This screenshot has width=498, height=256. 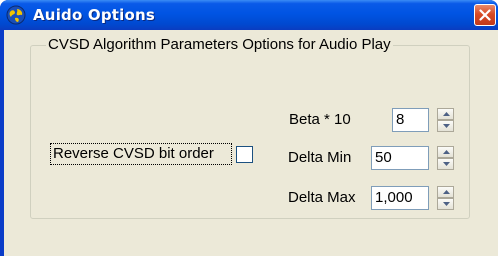 What do you see at coordinates (249, 15) in the screenshot?
I see `title-bar: Auido Options` at bounding box center [249, 15].